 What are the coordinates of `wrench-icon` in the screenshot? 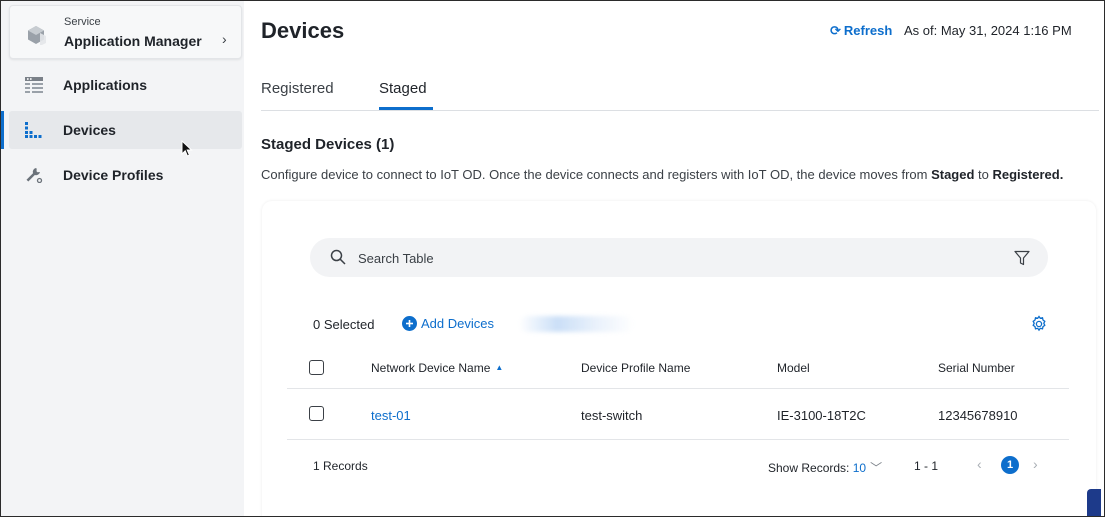 It's located at (34, 175).